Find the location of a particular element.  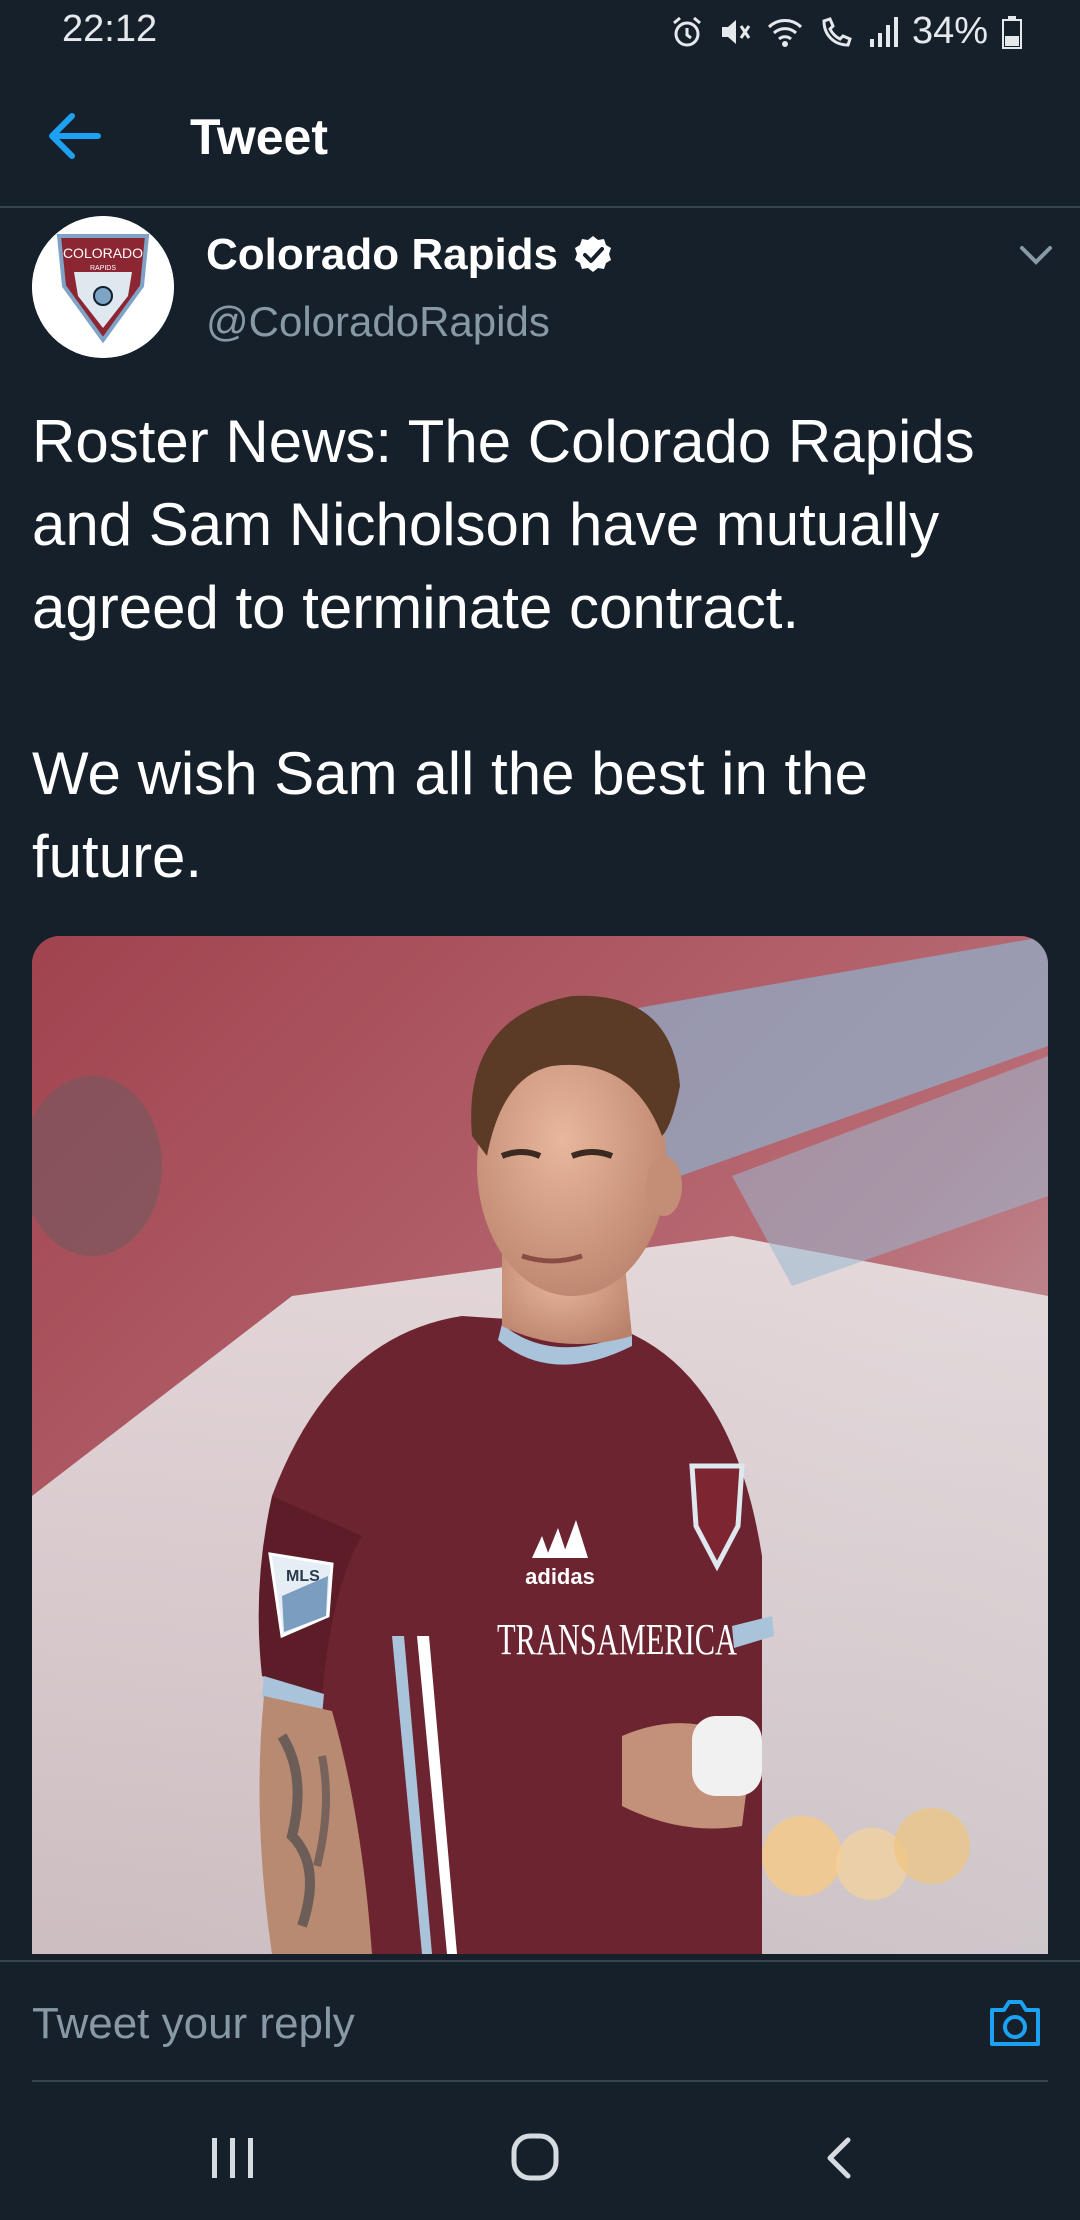

camera-button is located at coordinates (1015, 2023).